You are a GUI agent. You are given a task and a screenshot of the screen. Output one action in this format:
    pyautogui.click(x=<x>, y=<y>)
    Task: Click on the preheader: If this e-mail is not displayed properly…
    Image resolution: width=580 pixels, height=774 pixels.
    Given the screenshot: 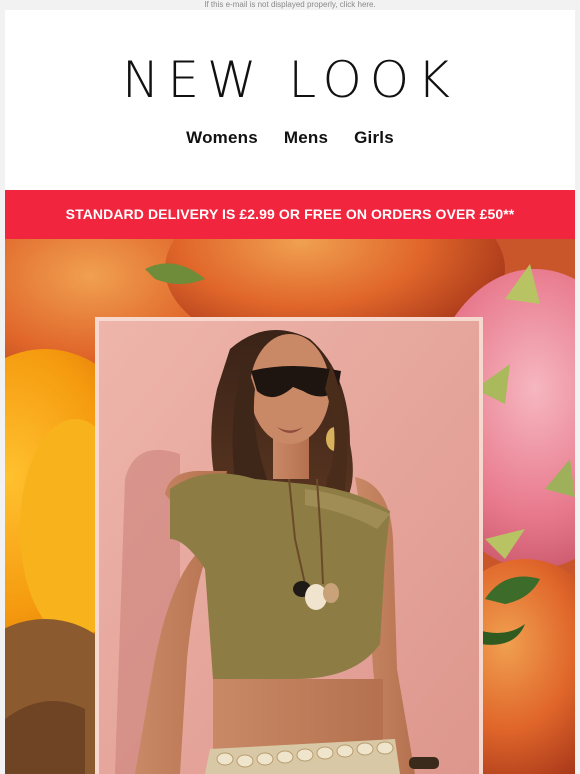 What is the action you would take?
    pyautogui.click(x=290, y=5)
    